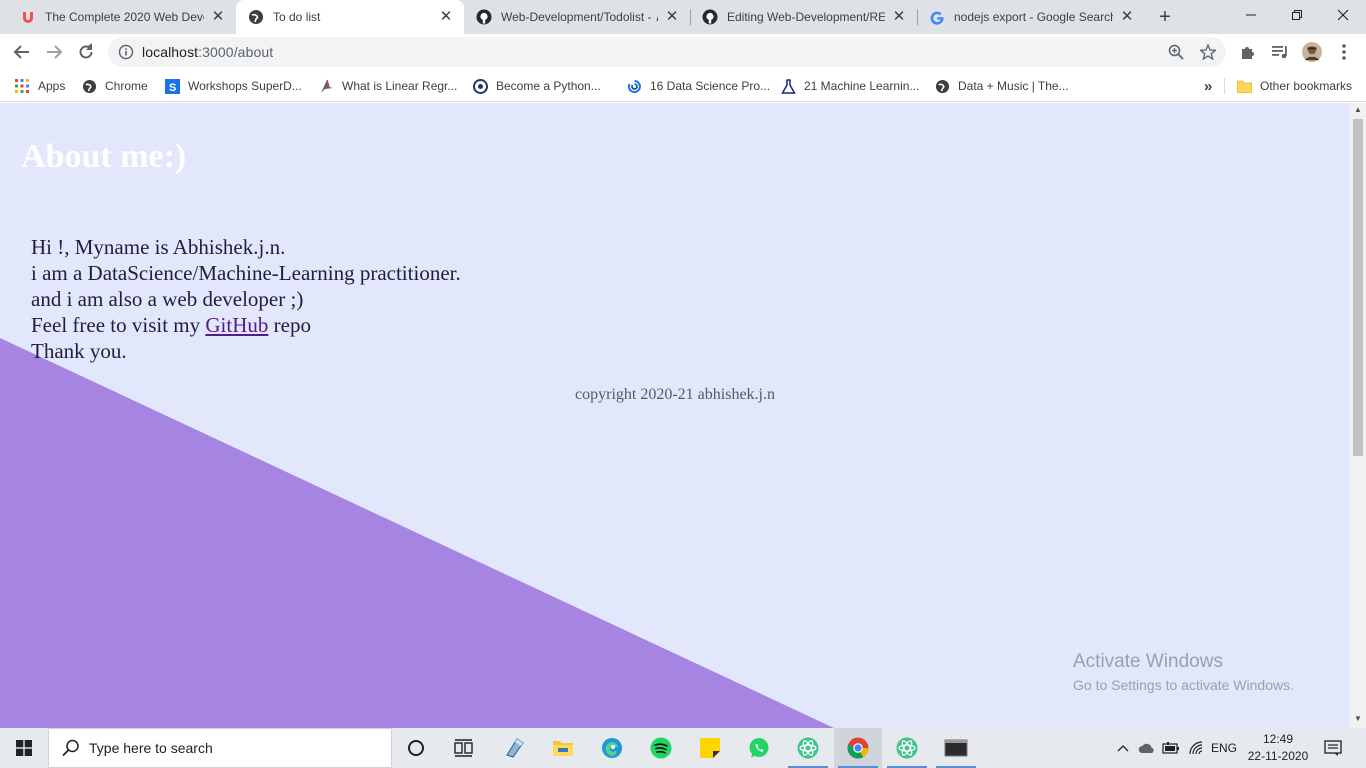 The height and width of the screenshot is (768, 1366). What do you see at coordinates (220, 748) in the screenshot?
I see `taskbar-search: Type here to search` at bounding box center [220, 748].